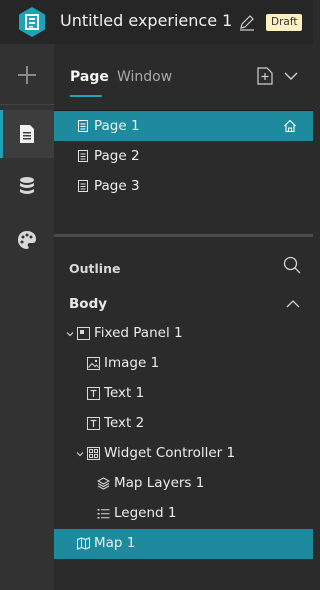 Image resolution: width=320 pixels, height=590 pixels. What do you see at coordinates (93, 453) in the screenshot?
I see `widget-controller-icon` at bounding box center [93, 453].